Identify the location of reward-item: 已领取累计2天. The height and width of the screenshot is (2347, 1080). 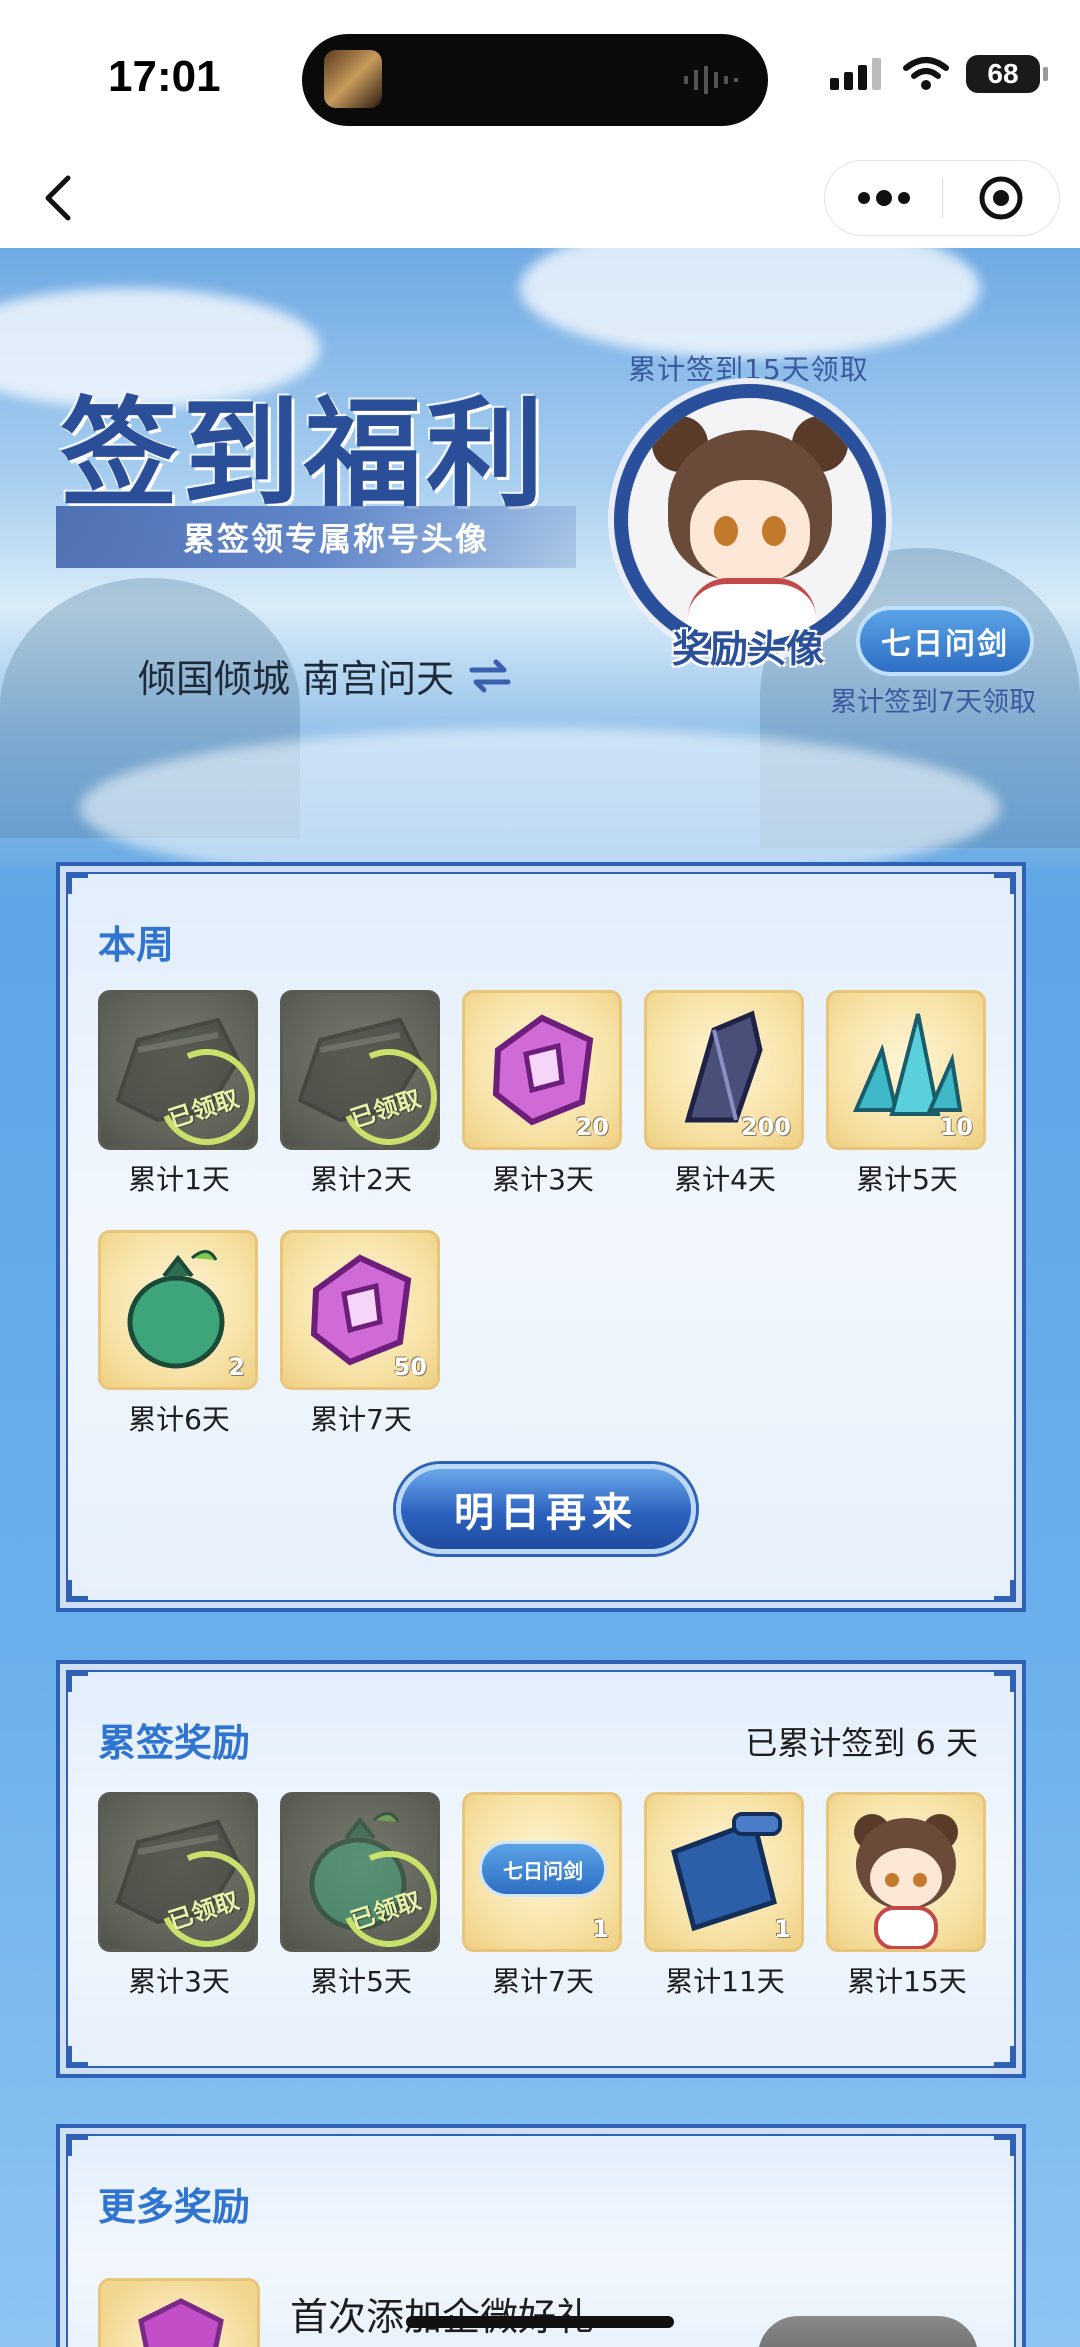
(361, 1094).